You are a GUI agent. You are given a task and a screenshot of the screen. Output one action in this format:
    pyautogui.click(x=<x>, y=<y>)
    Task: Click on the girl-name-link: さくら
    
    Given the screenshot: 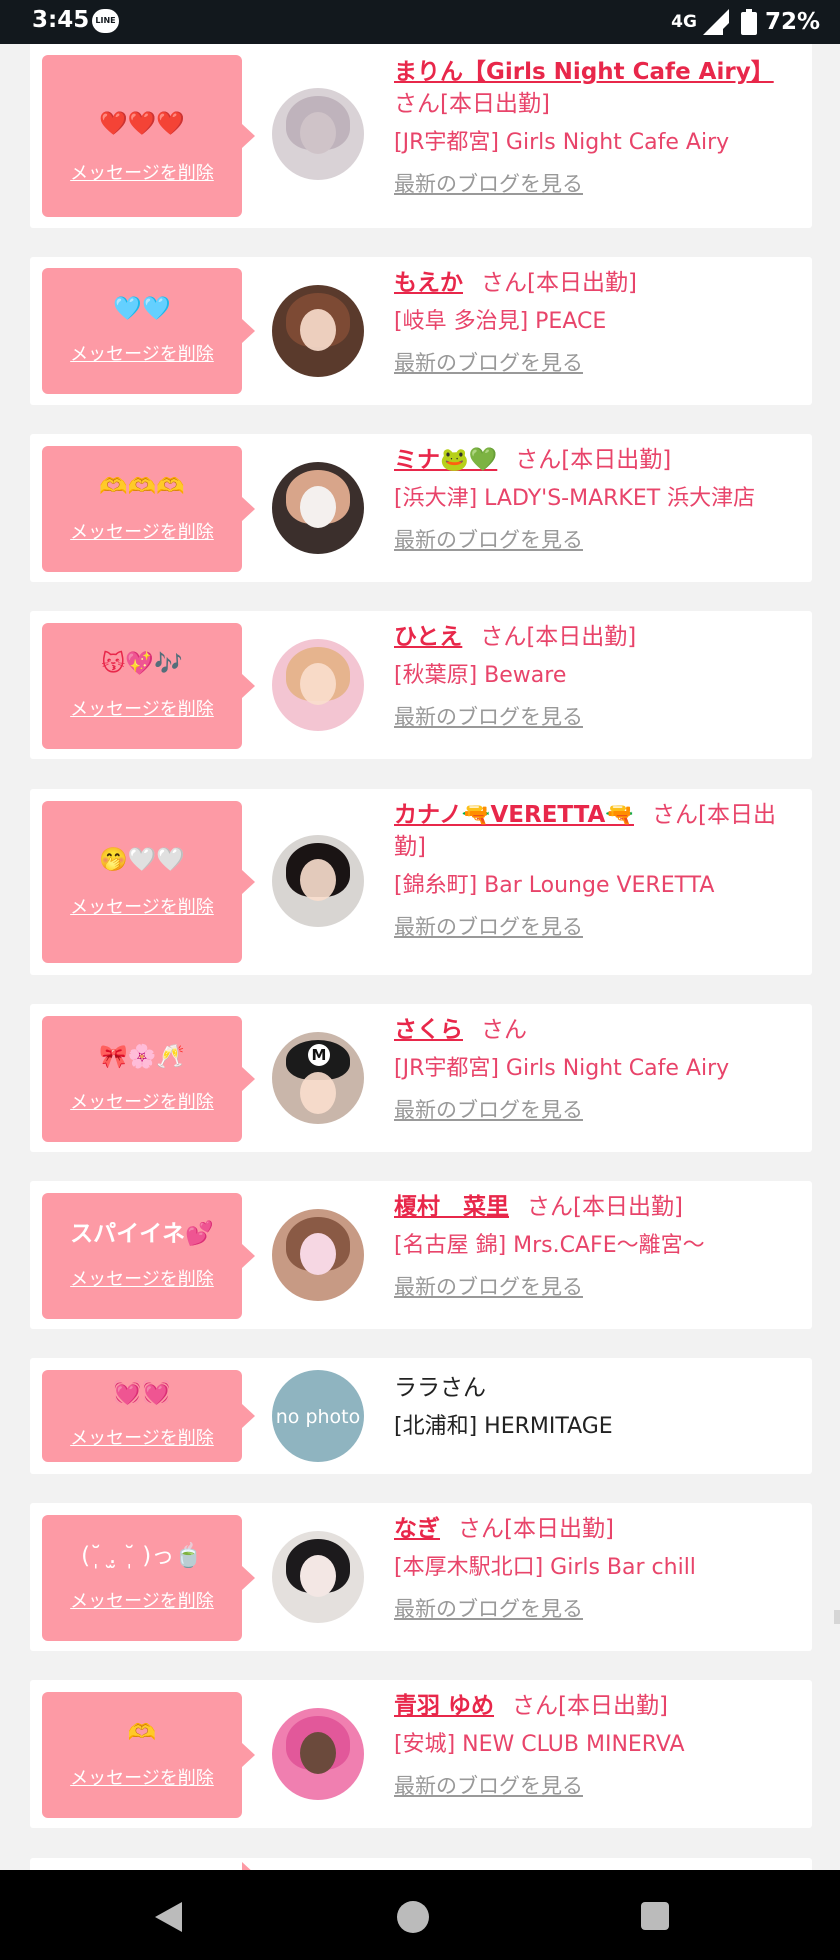 What is the action you would take?
    pyautogui.click(x=428, y=1030)
    